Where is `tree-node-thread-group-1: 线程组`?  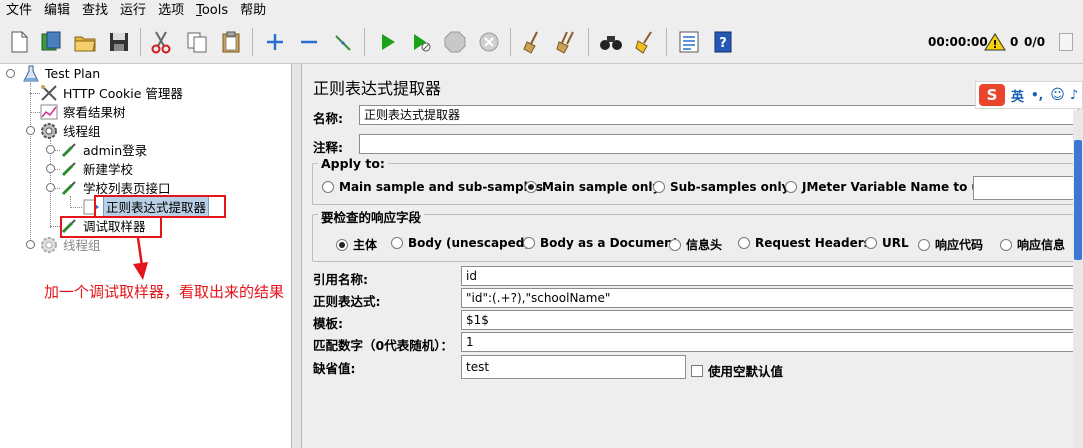 tree-node-thread-group-1: 线程组 is located at coordinates (71, 130).